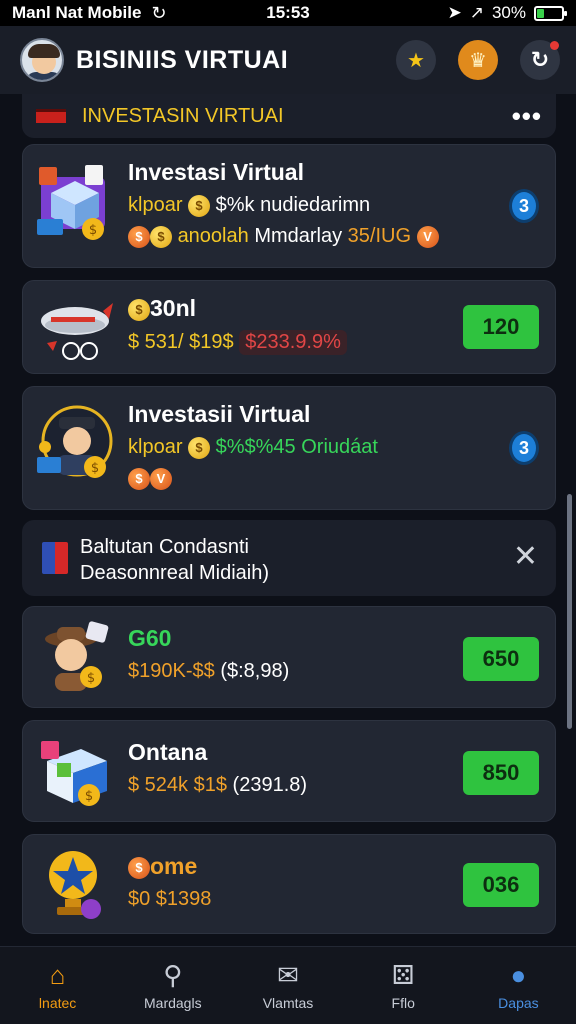  What do you see at coordinates (76, 658) in the screenshot?
I see `explorer-avatar-icon: $` at bounding box center [76, 658].